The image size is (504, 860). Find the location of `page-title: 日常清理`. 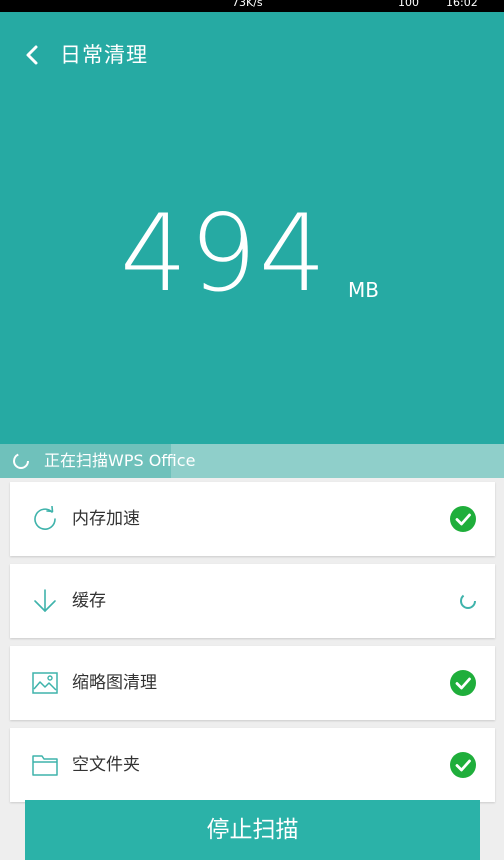

page-title: 日常清理 is located at coordinates (104, 55).